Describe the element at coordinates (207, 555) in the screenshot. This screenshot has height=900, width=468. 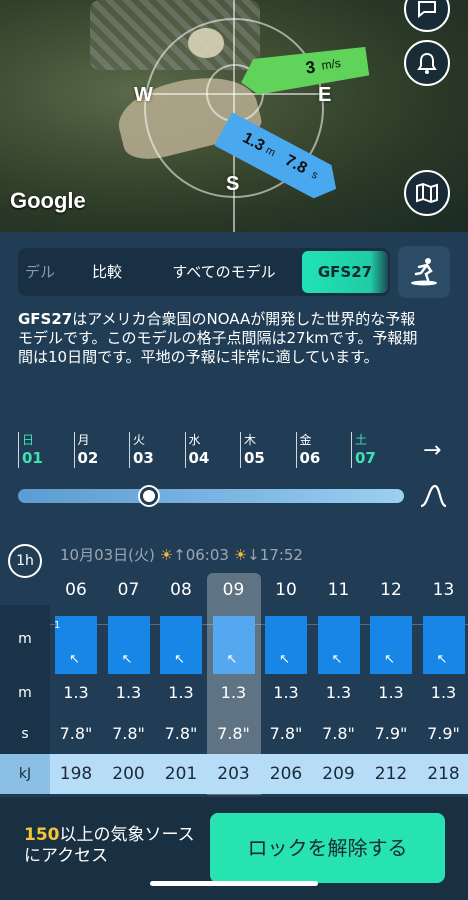
I see `sunrise-time: 06:03` at that location.